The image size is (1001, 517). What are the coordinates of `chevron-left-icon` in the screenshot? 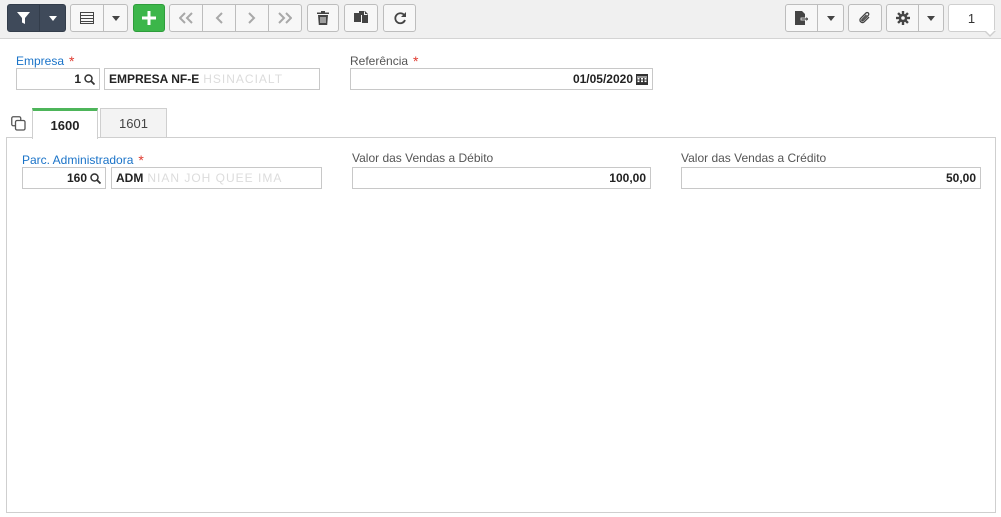 It's located at (219, 18).